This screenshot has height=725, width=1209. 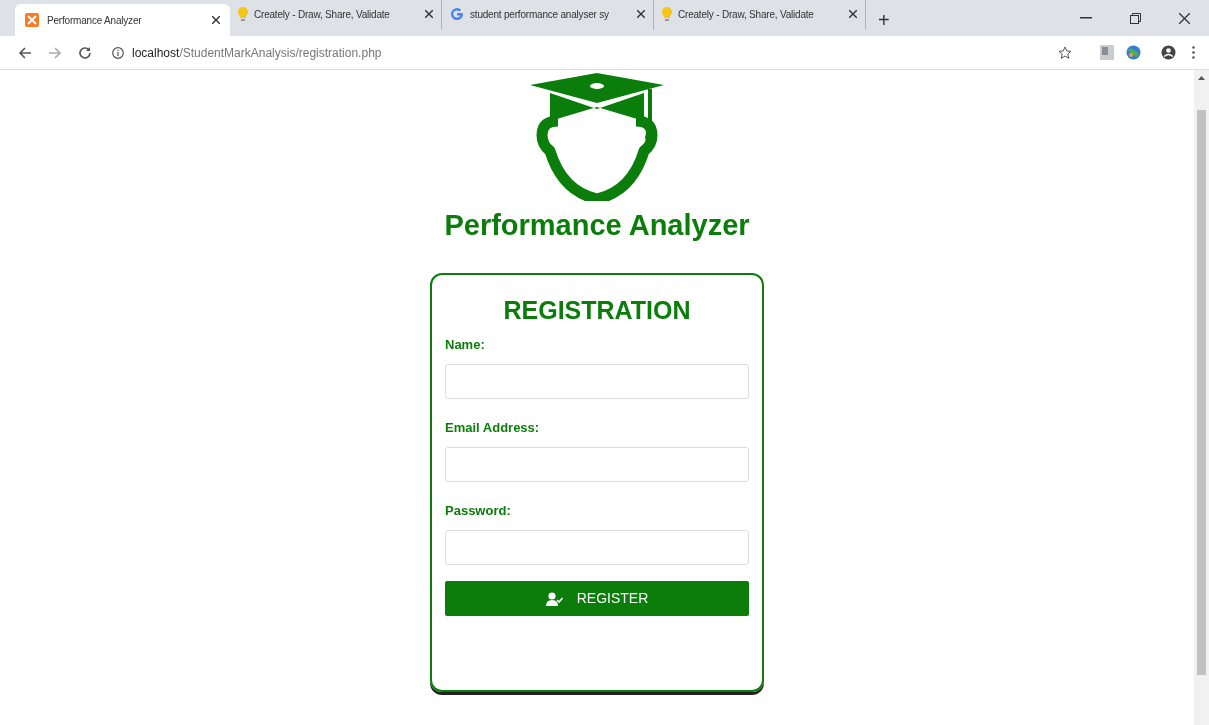 What do you see at coordinates (884, 20) in the screenshot?
I see `new-tab-button: +` at bounding box center [884, 20].